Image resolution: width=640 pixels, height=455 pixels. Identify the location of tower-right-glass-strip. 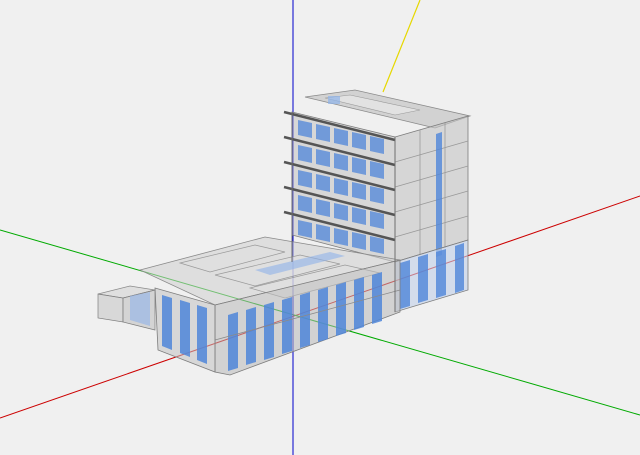
(439, 194).